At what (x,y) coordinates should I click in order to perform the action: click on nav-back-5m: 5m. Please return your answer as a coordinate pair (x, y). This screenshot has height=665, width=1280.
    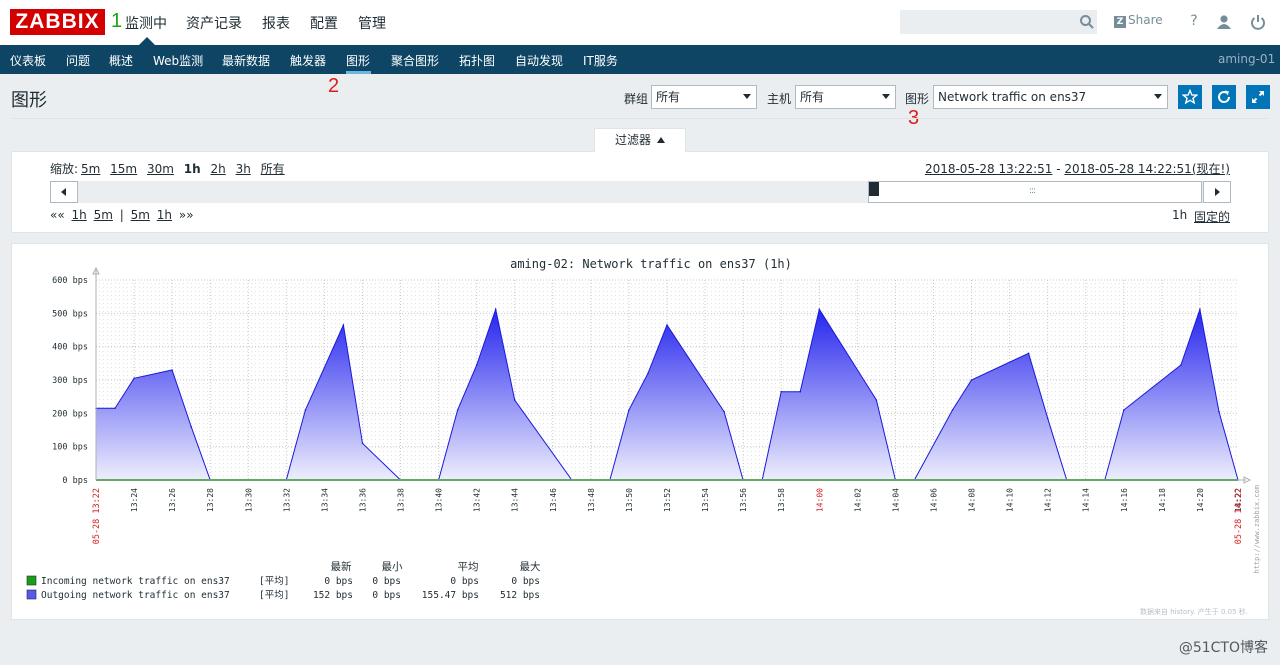
    Looking at the image, I should click on (103, 215).